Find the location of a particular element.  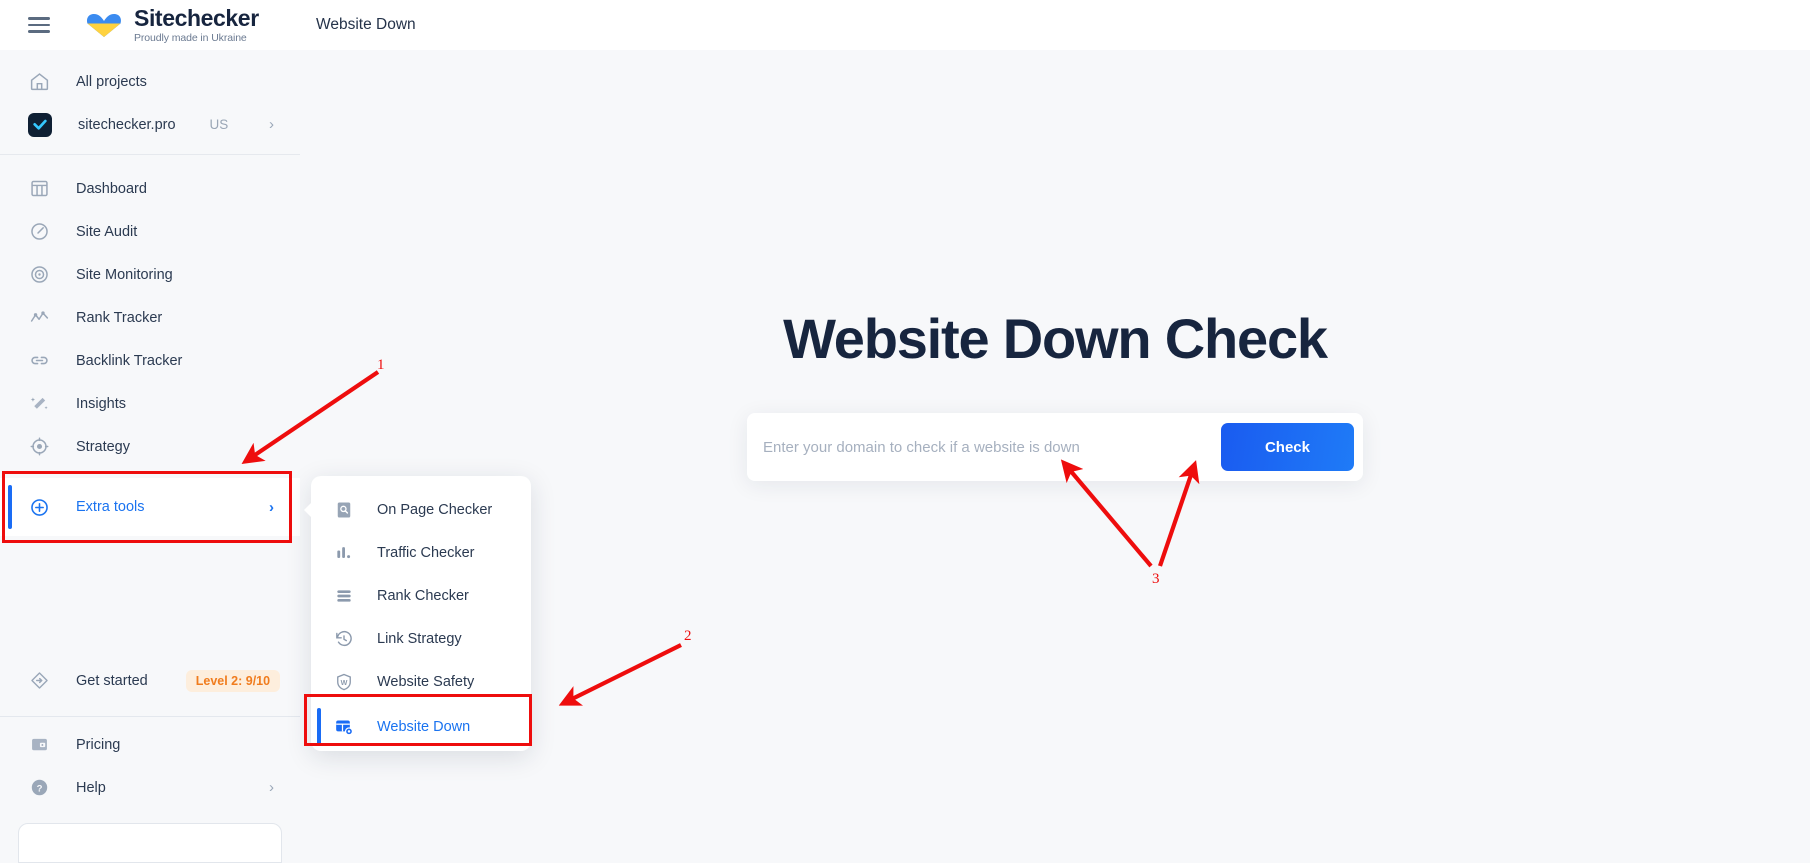

menu-item-website-safety: W Website Safety is located at coordinates (421, 681).